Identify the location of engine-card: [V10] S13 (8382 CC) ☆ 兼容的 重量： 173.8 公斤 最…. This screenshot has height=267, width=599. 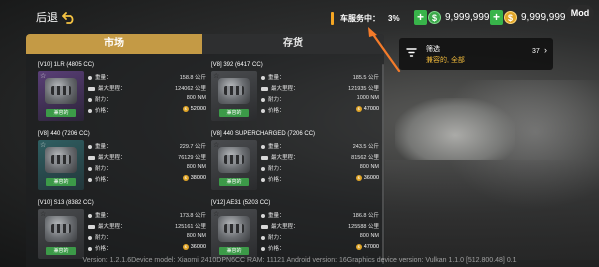
(123, 230).